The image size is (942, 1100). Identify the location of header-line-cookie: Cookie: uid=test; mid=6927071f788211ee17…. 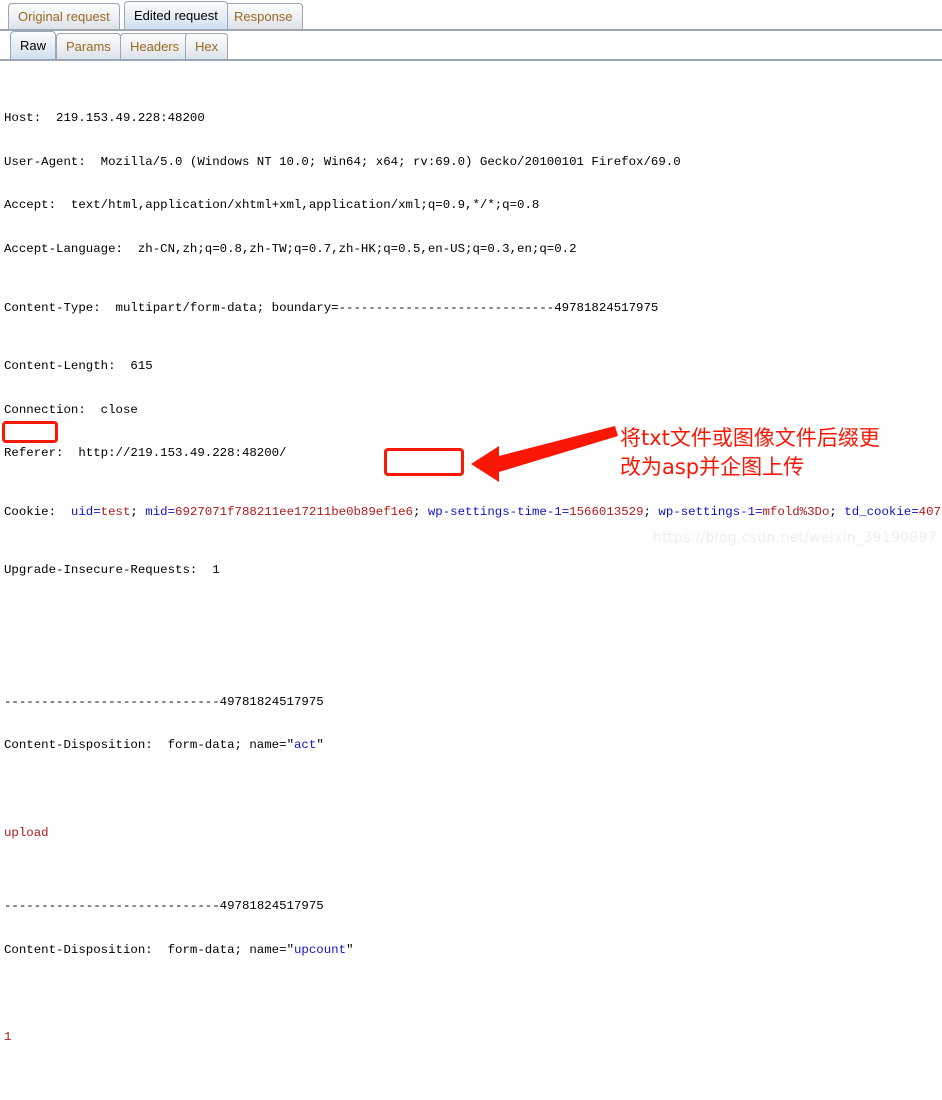
(473, 512).